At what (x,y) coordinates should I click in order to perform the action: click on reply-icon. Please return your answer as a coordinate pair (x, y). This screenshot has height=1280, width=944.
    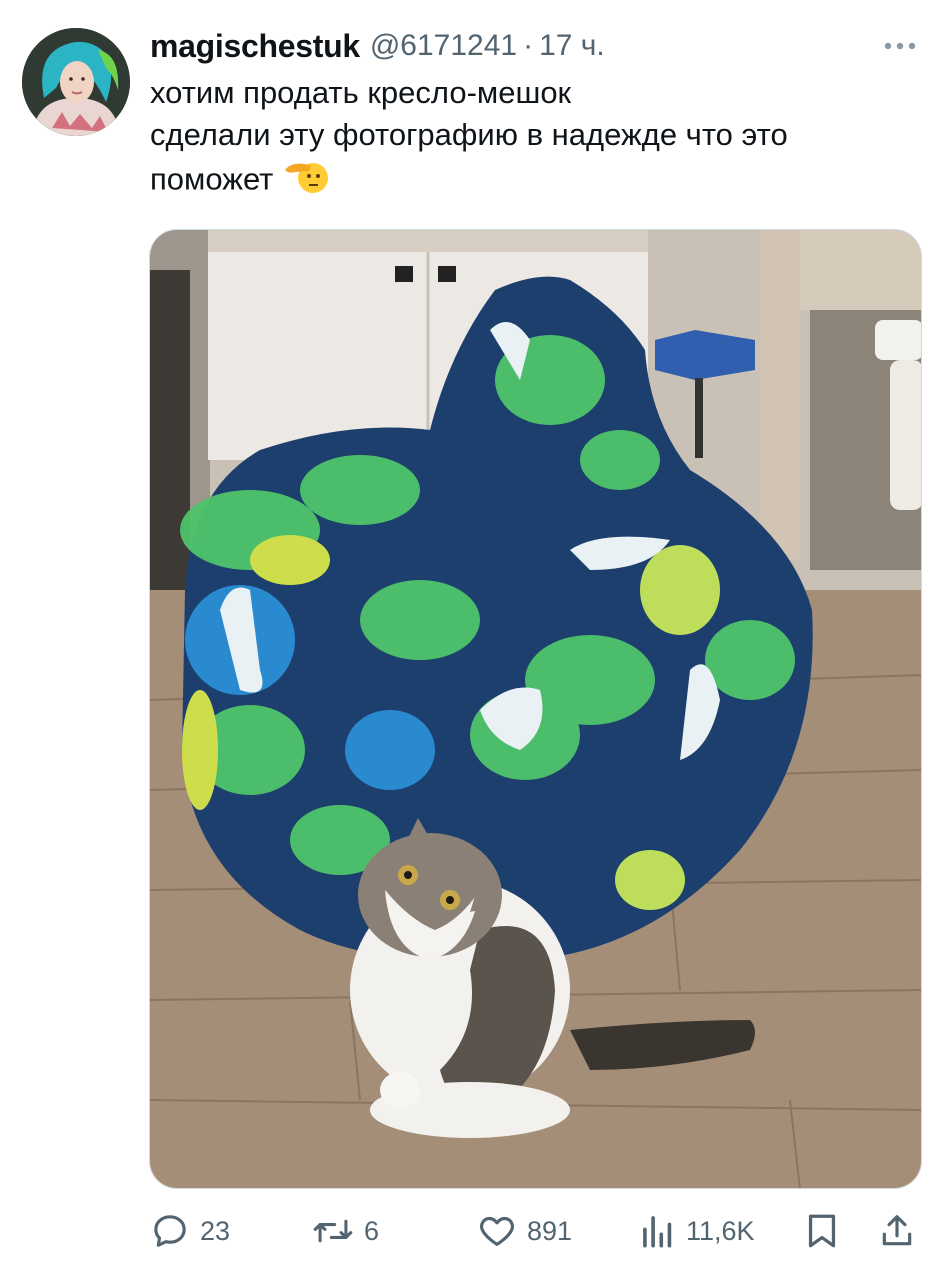
    Looking at the image, I should click on (170, 1231).